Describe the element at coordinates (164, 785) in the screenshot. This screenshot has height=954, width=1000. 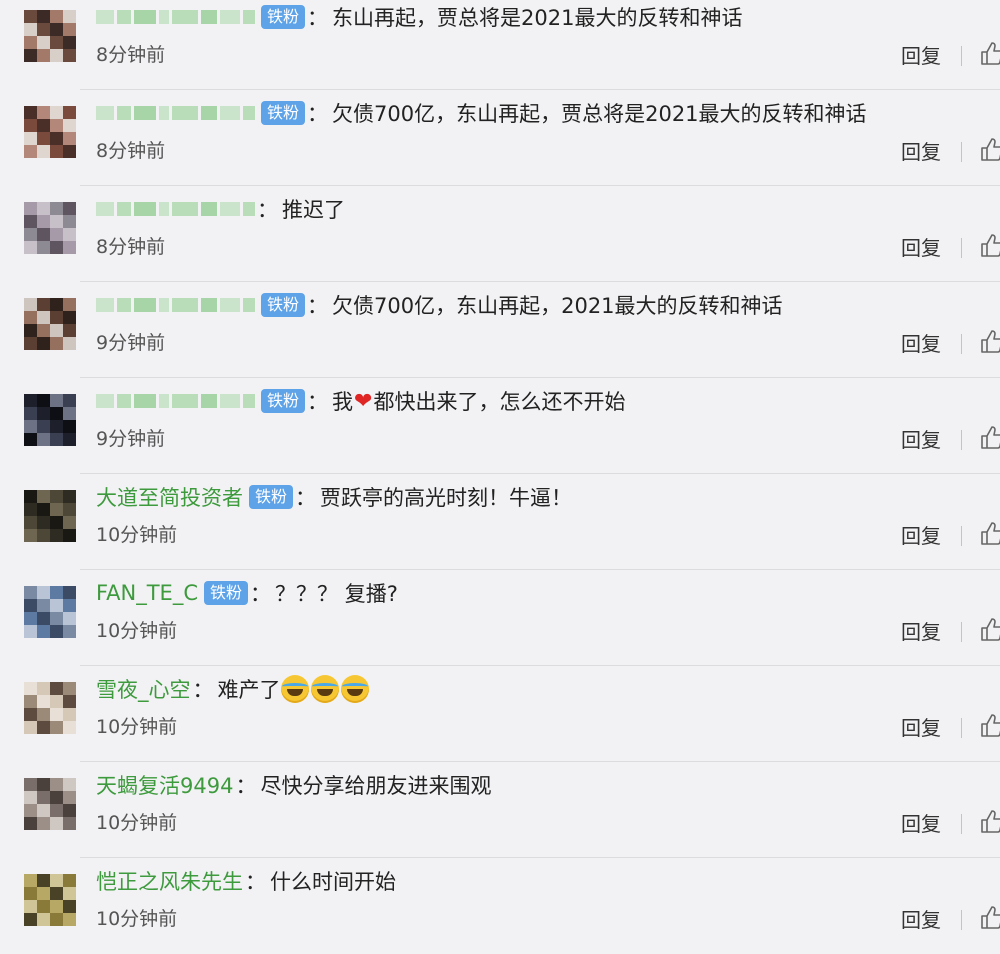
I see `username: 天蝎复活9494` at that location.